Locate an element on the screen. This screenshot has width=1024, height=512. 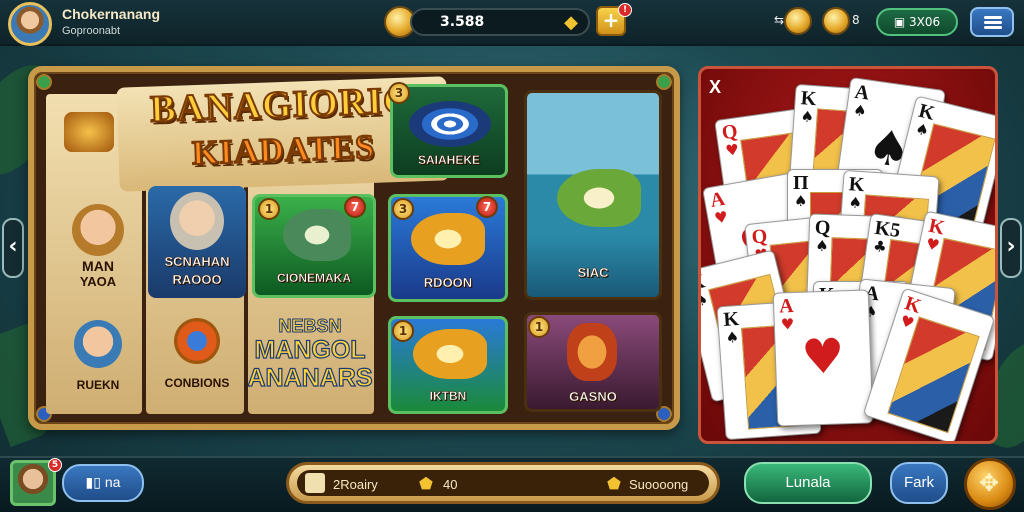
book-button: ▮▯ na is located at coordinates (103, 483).